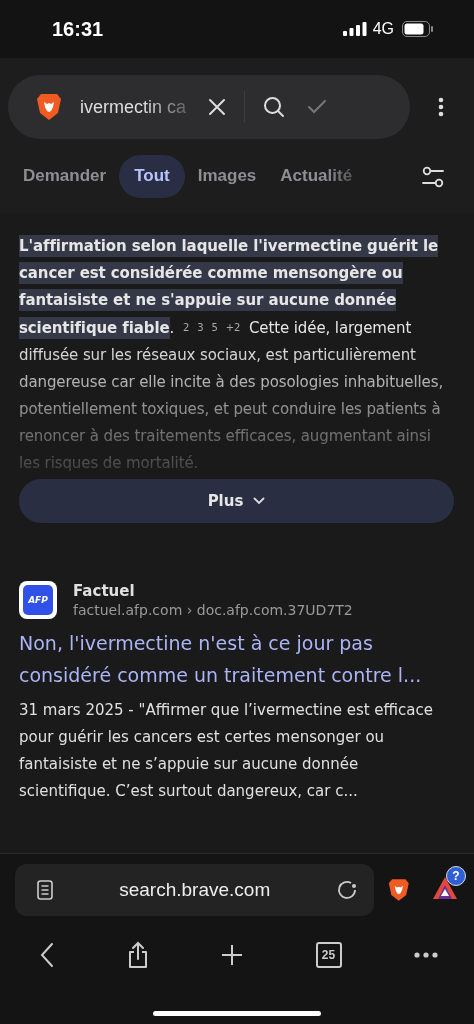  What do you see at coordinates (45, 890) in the screenshot?
I see `page-icon` at bounding box center [45, 890].